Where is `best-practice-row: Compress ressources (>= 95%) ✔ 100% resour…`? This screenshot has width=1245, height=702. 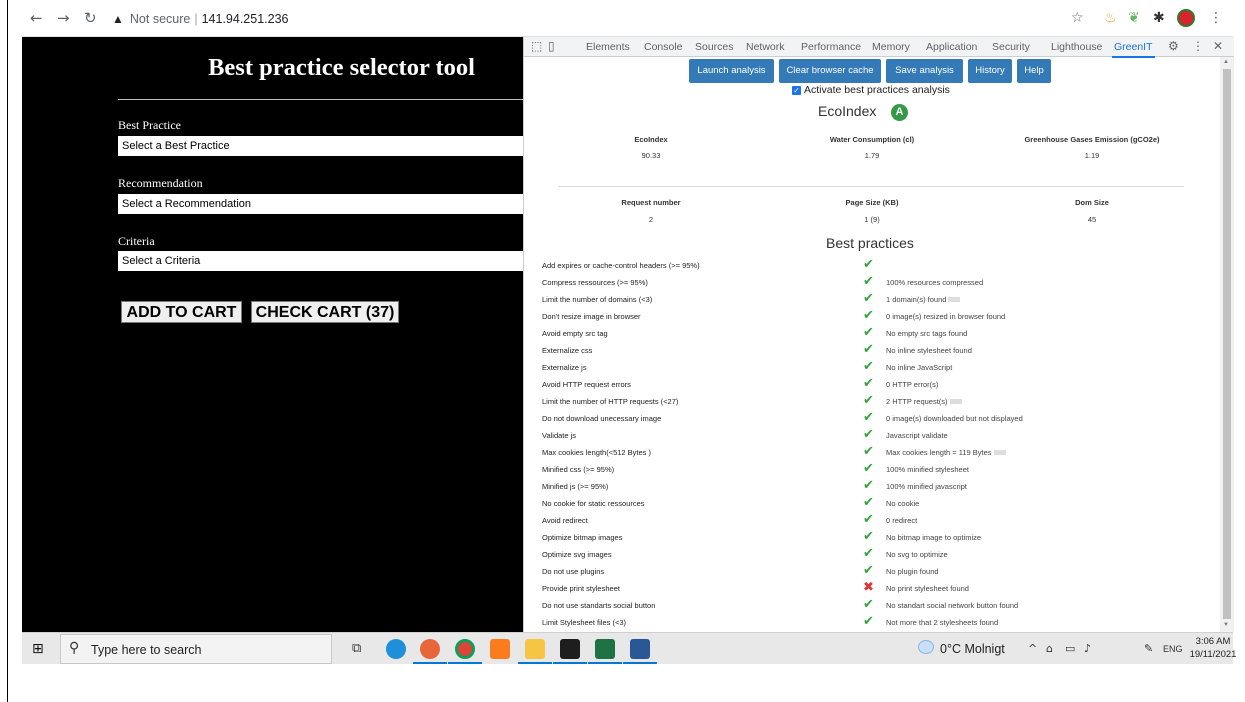 best-practice-row: Compress ressources (>= 95%) ✔ 100% resour… is located at coordinates (872, 282).